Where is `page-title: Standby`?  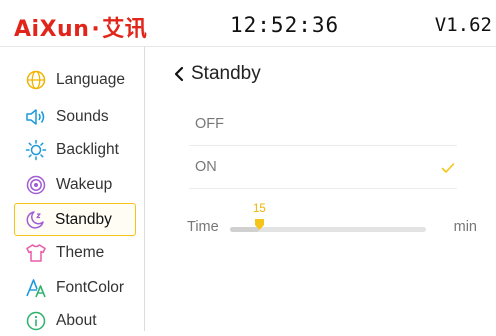 page-title: Standby is located at coordinates (226, 73).